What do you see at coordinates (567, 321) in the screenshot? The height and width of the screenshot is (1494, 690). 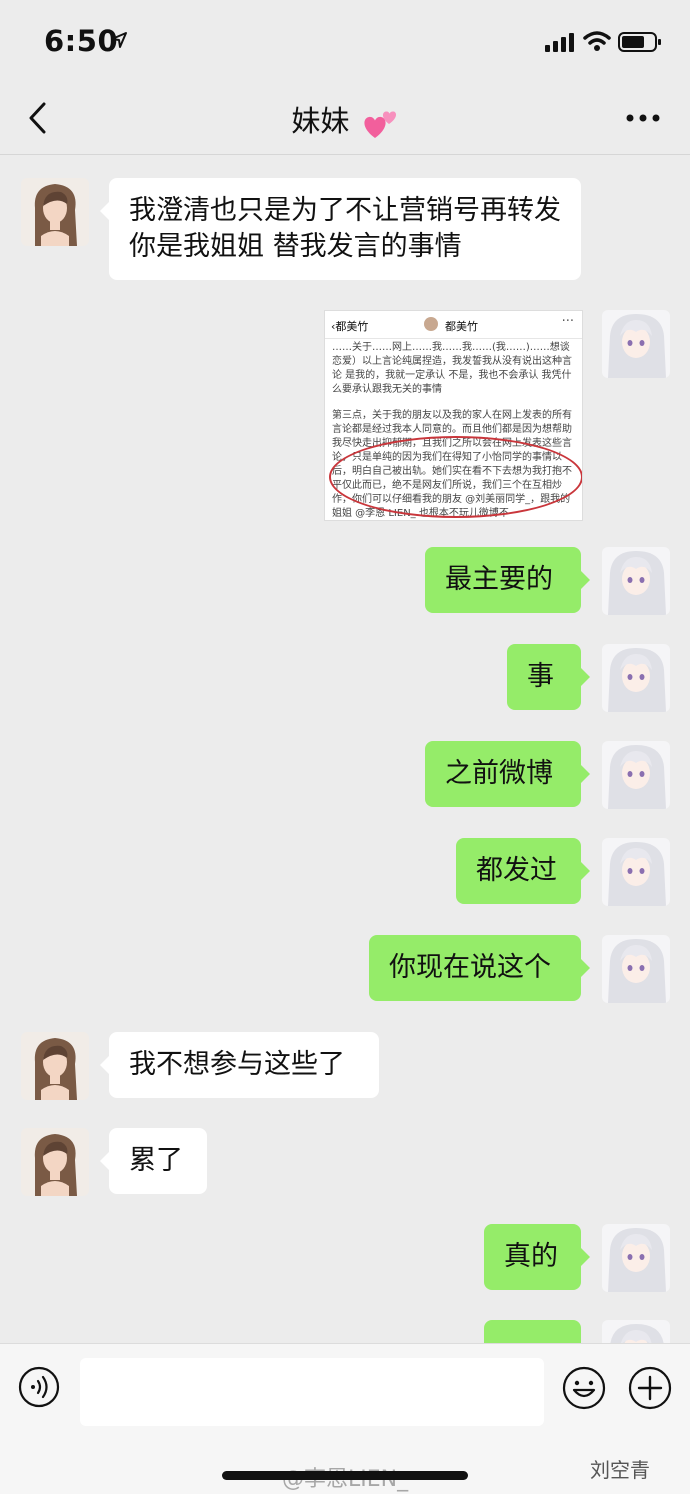 I see `screenshot-more-icon: ···` at bounding box center [567, 321].